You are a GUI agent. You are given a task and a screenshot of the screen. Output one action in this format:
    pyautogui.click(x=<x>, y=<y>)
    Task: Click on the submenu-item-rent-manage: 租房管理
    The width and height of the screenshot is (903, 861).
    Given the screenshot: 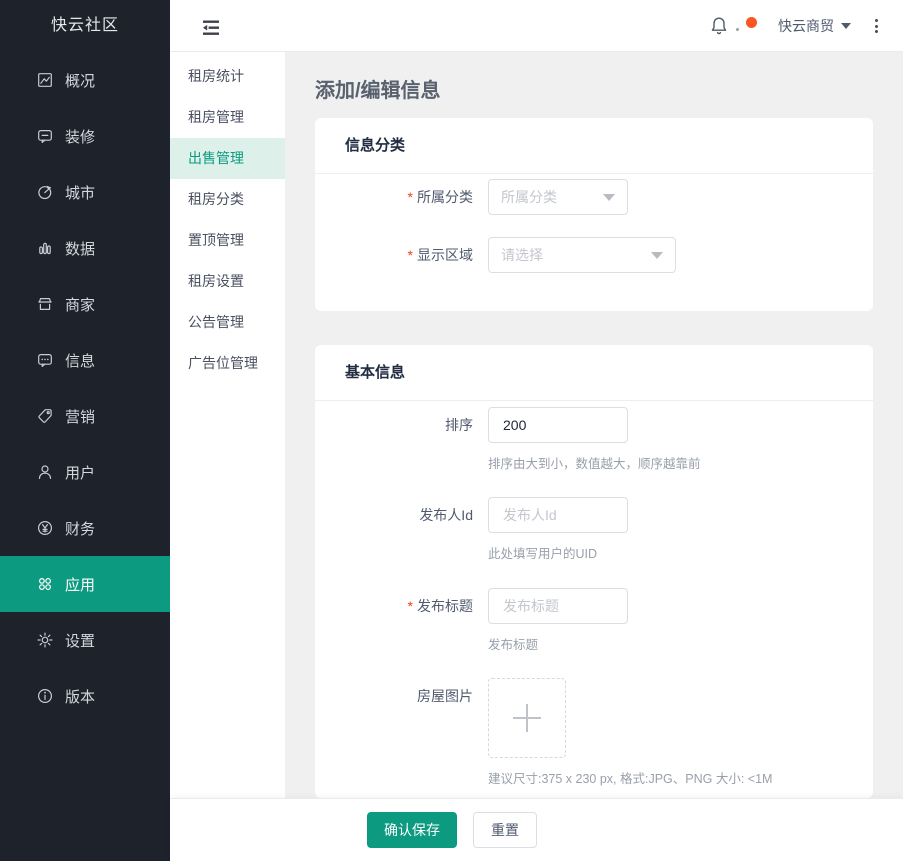 What is the action you would take?
    pyautogui.click(x=227, y=117)
    